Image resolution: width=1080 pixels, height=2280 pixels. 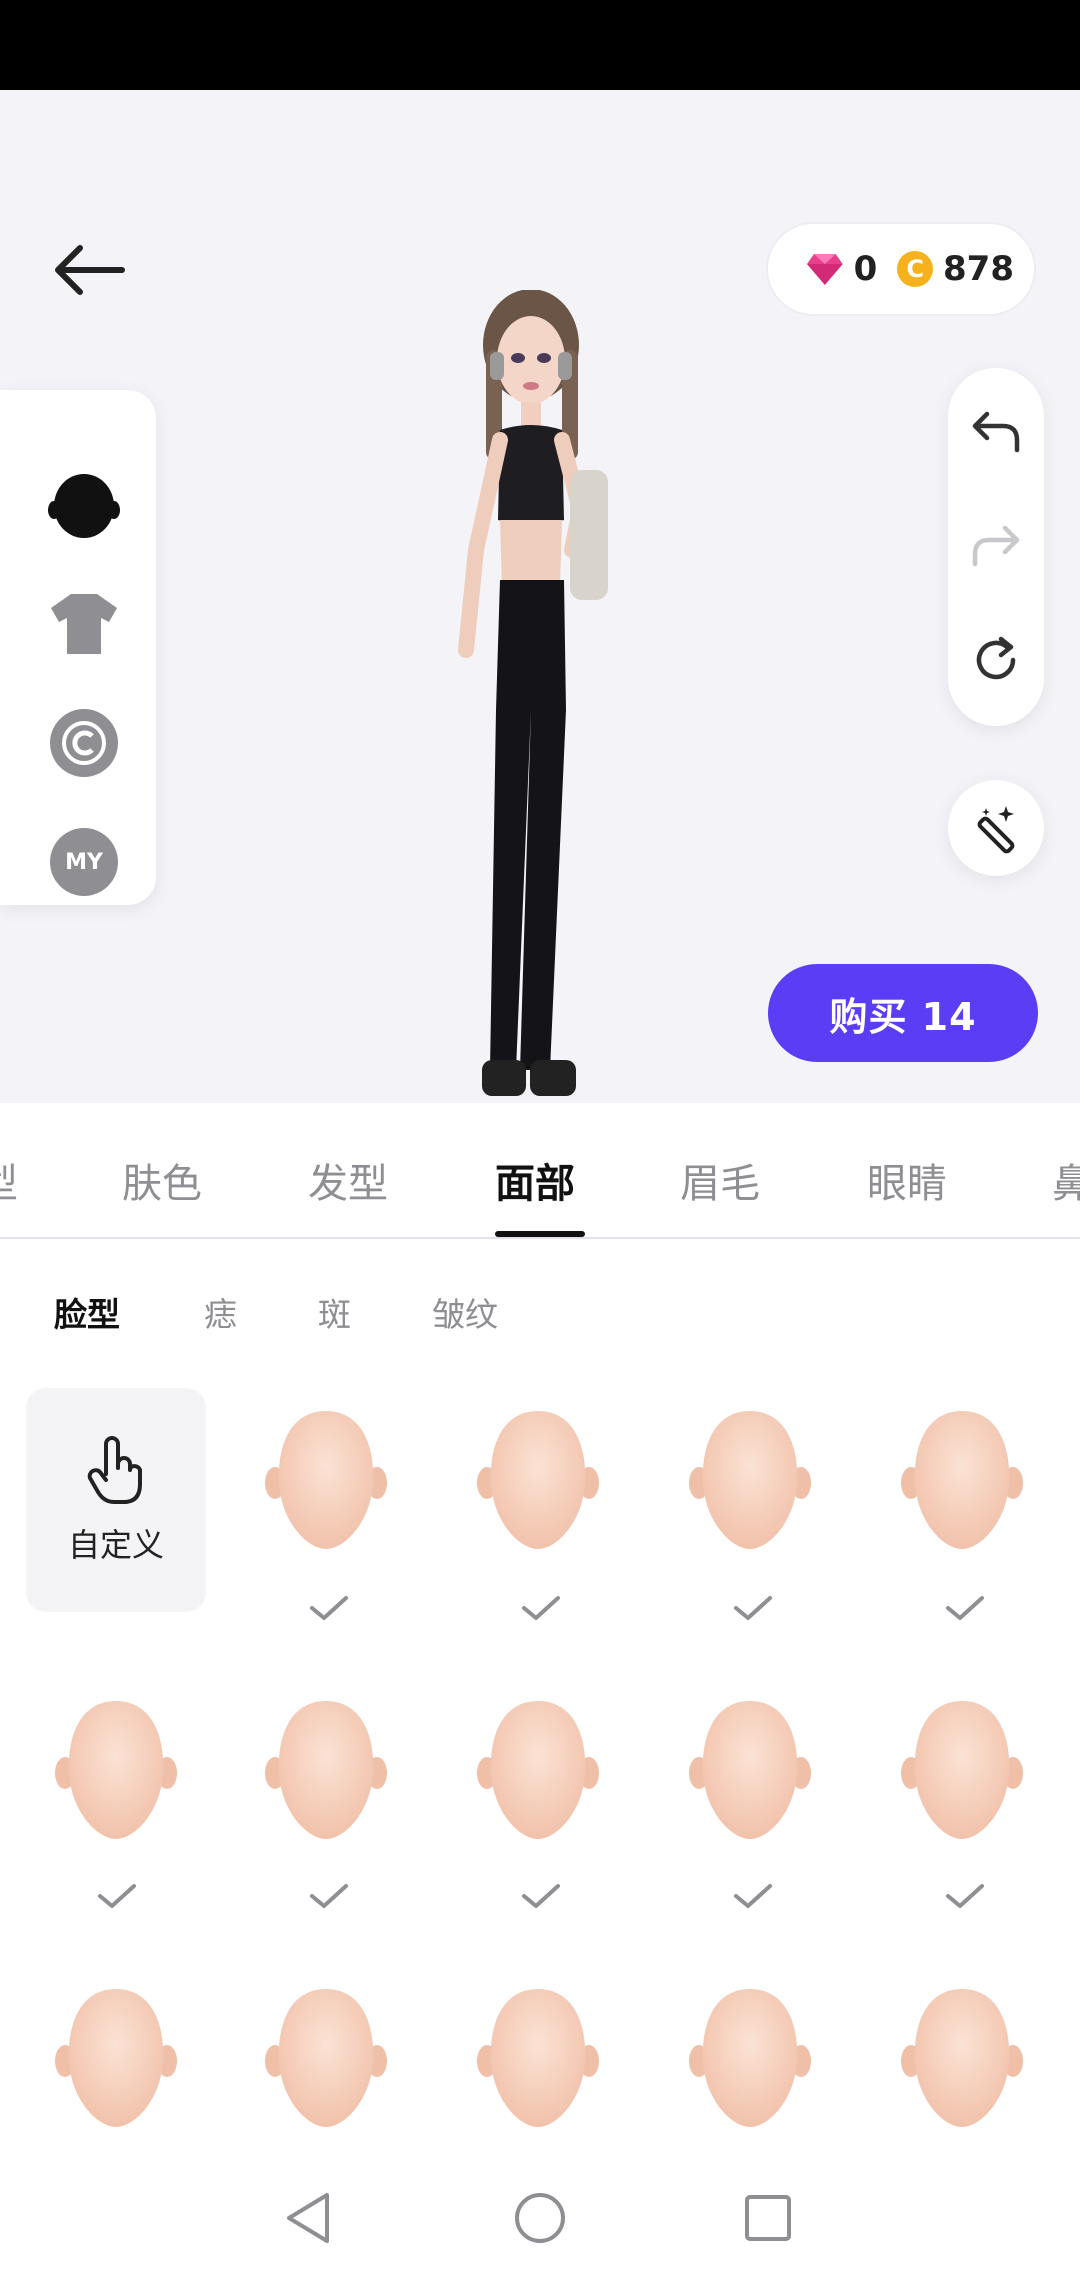 I want to click on category-side-panel: MY, so click(x=78, y=647).